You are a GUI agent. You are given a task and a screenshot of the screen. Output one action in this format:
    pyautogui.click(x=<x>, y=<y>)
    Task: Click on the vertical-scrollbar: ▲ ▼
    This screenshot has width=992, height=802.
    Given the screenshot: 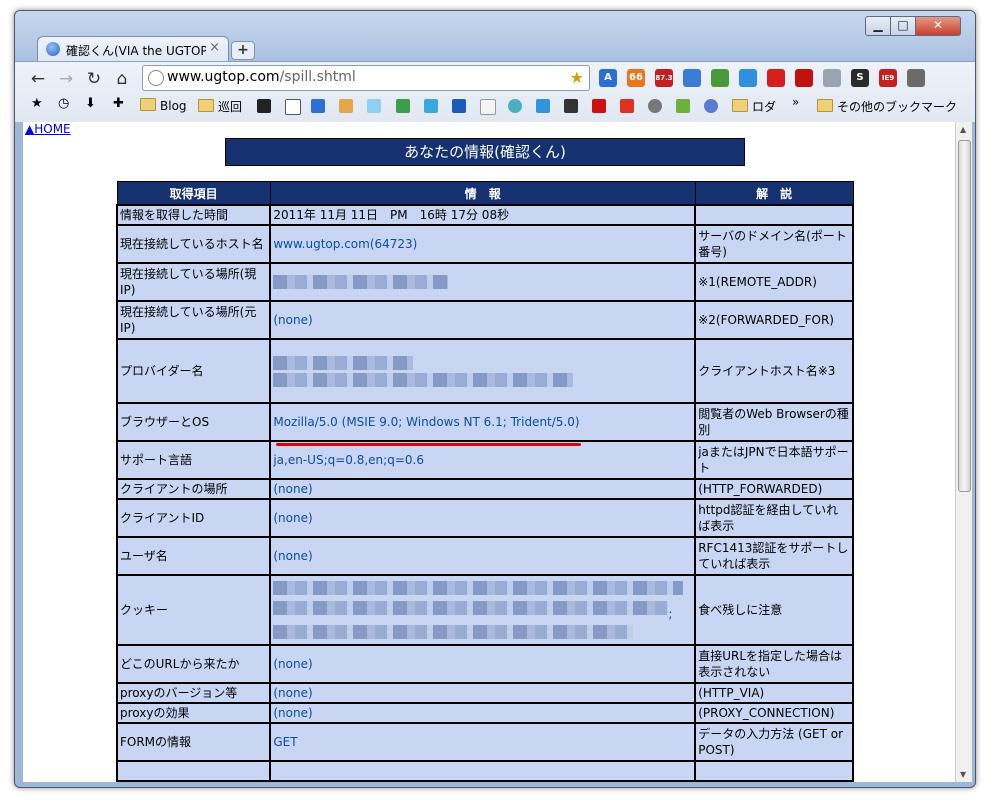 What is the action you would take?
    pyautogui.click(x=963, y=452)
    